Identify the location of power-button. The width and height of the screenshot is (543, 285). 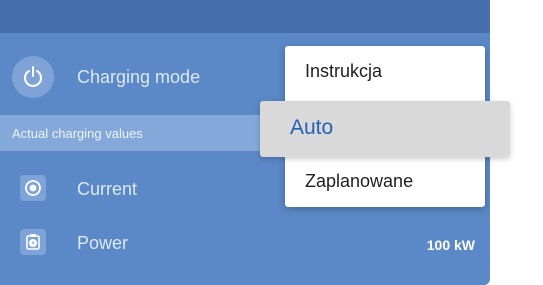
(33, 77).